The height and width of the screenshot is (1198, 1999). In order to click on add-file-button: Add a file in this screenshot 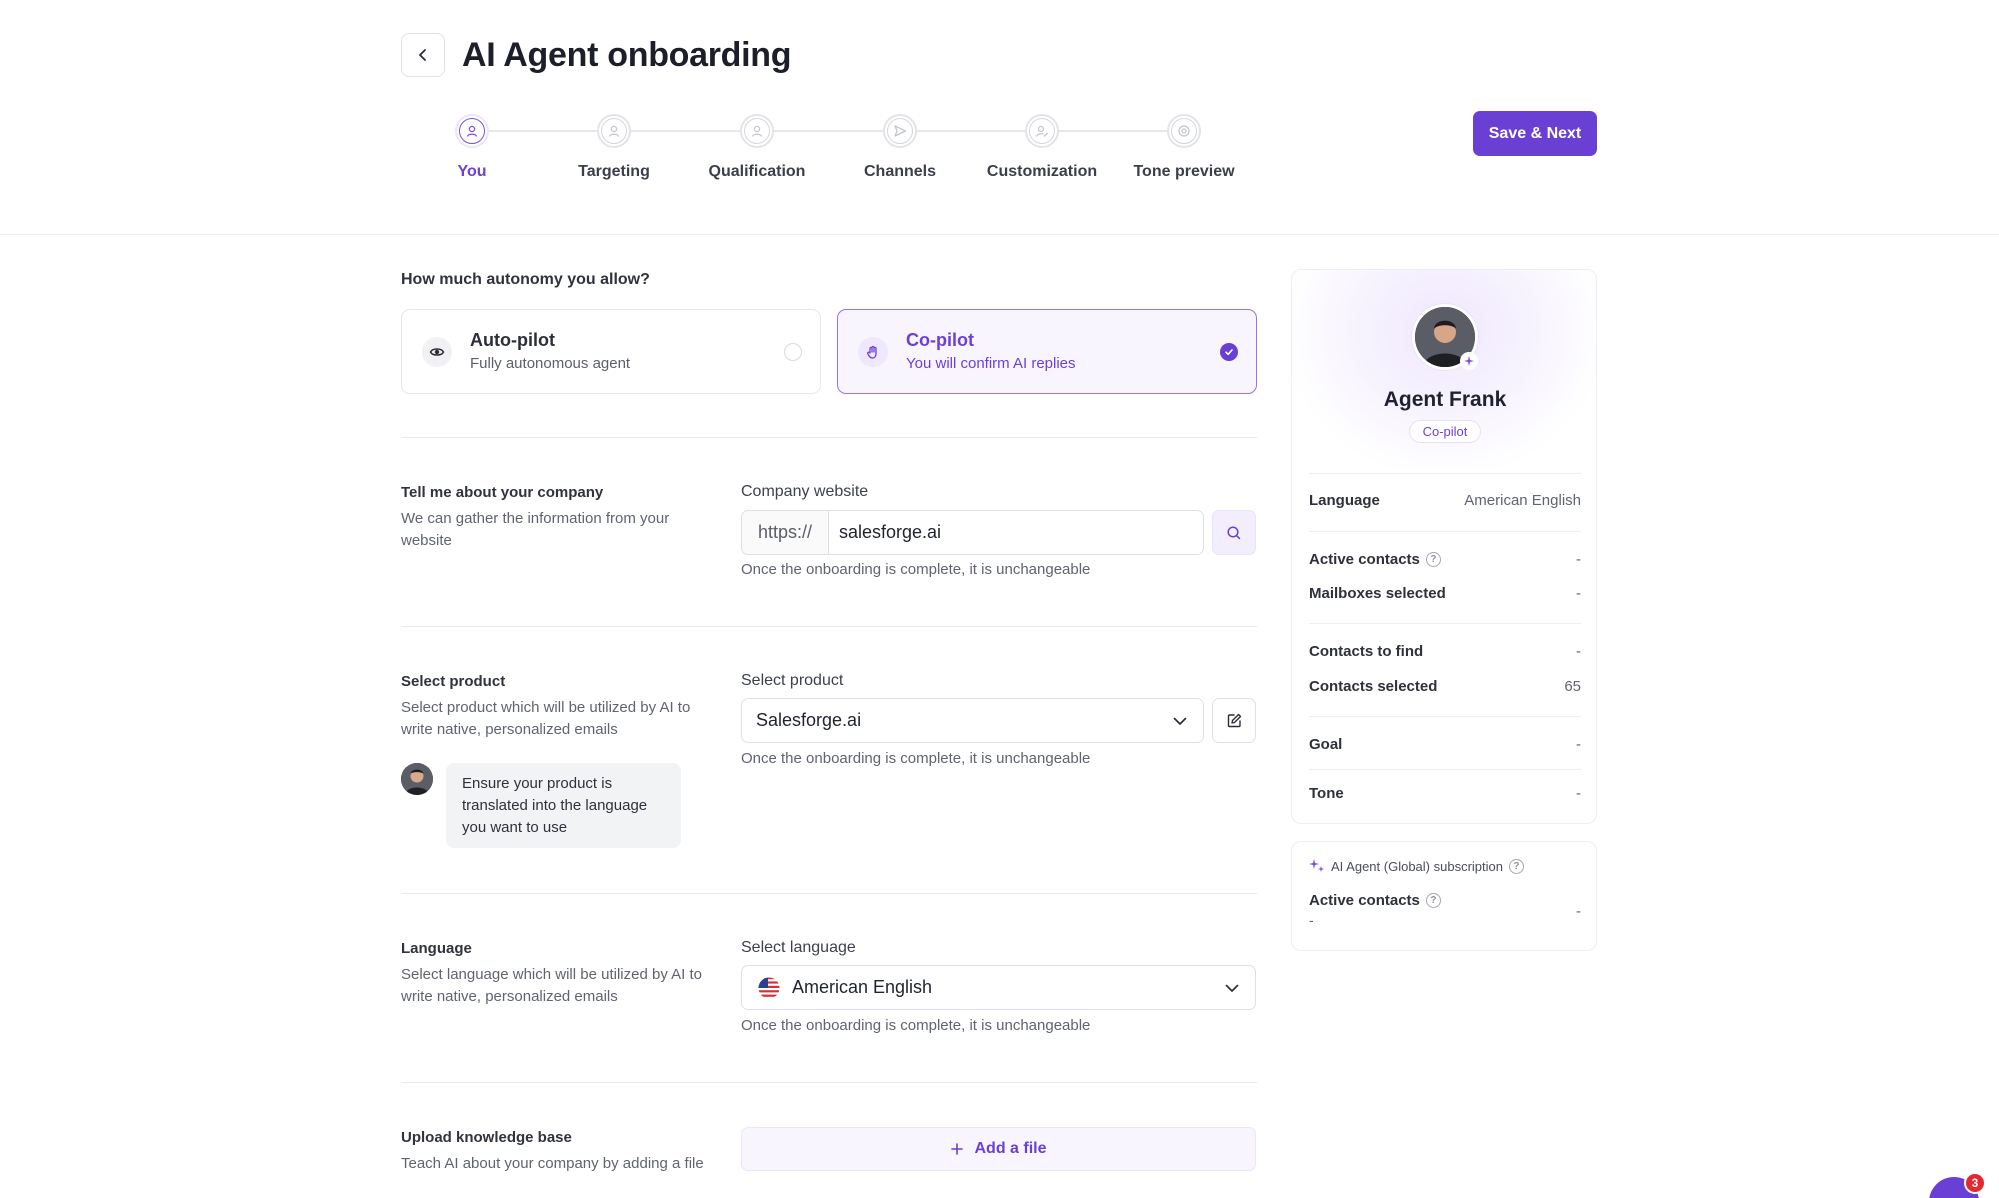, I will do `click(998, 1149)`.